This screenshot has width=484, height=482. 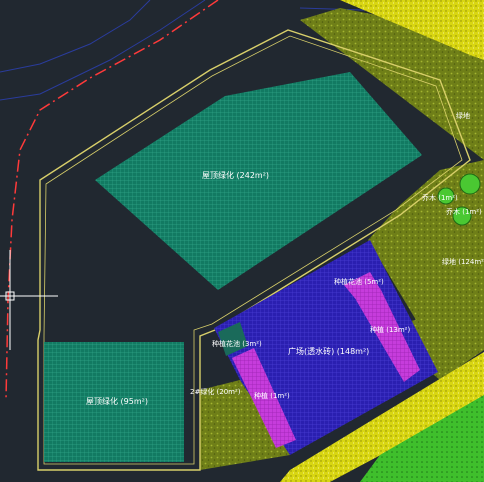 I want to click on planting-bottom-label: 种植 (1m²), so click(x=272, y=395).